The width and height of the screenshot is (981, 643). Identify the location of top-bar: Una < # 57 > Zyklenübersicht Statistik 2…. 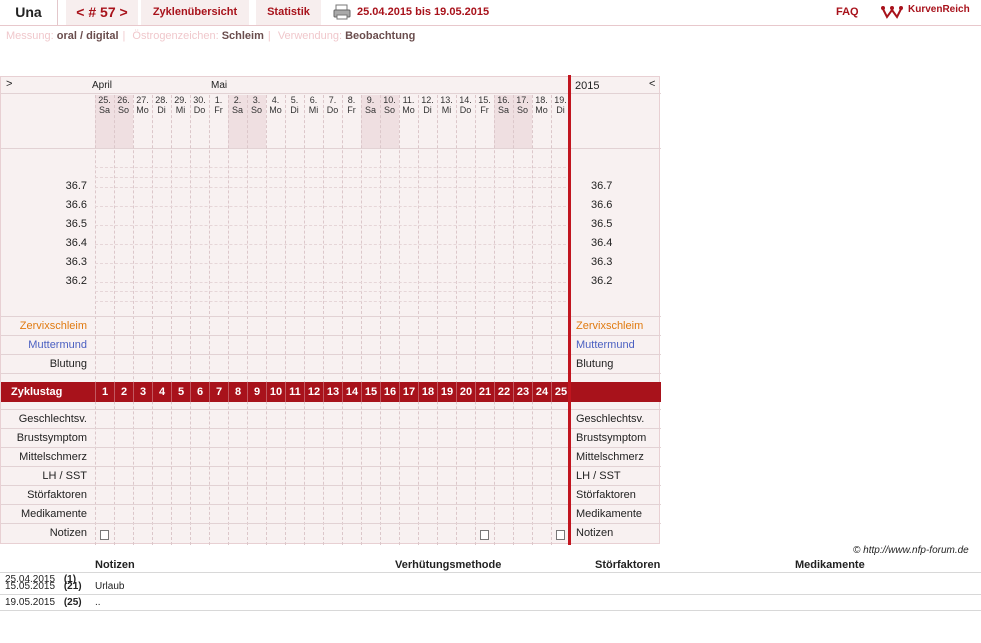
(490, 13).